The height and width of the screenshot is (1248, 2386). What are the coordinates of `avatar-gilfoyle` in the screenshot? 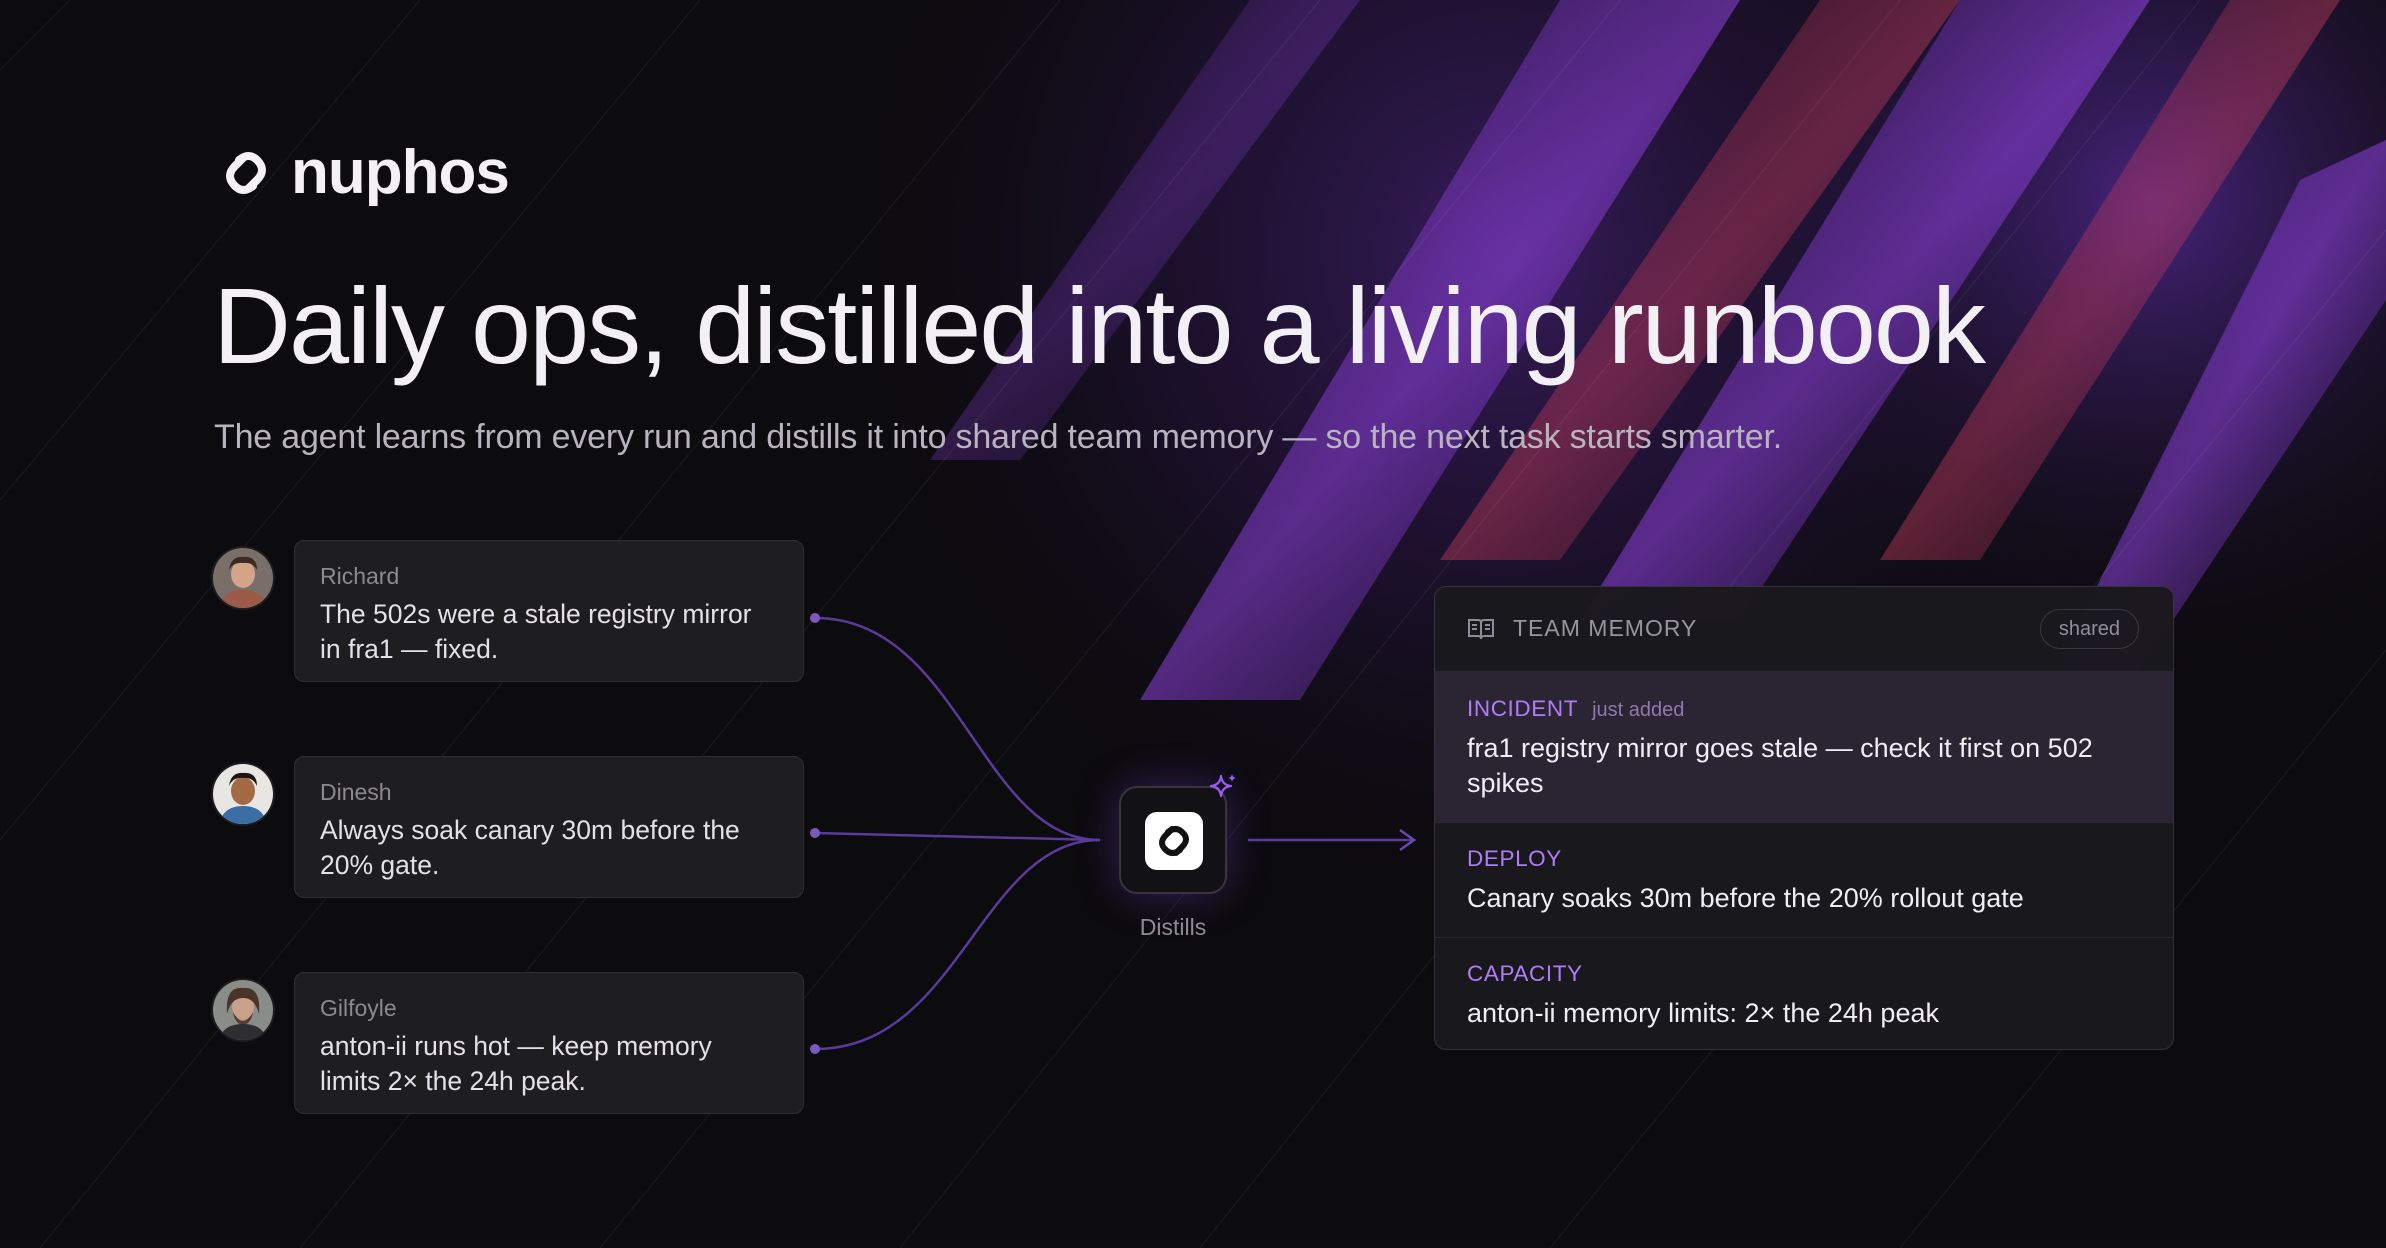 It's located at (243, 1010).